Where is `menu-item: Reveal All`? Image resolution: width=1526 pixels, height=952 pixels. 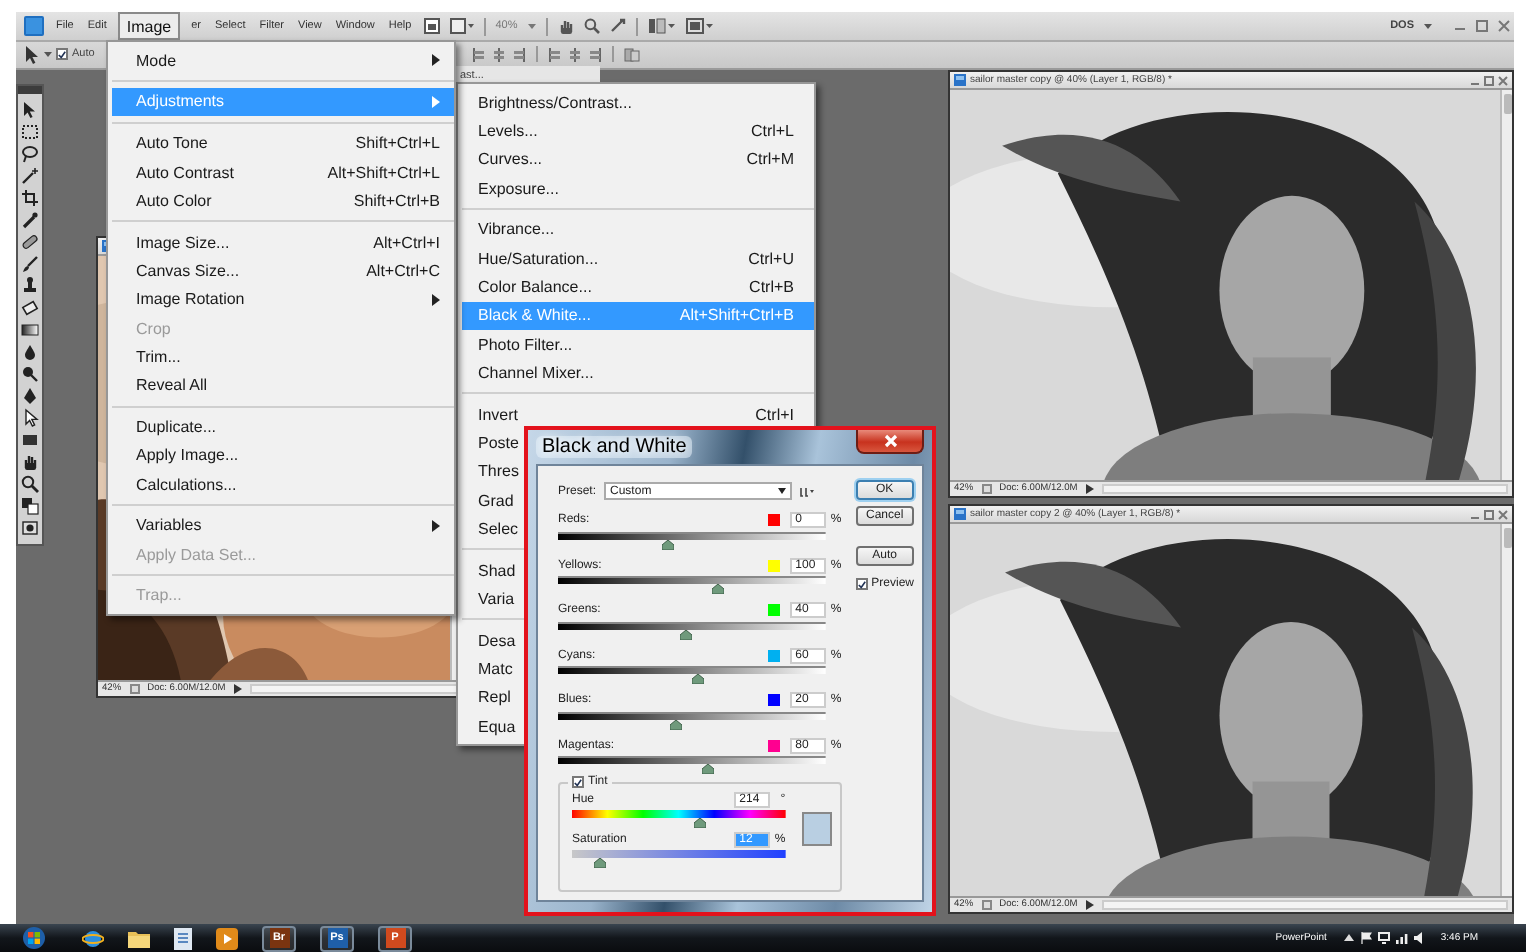 menu-item: Reveal All is located at coordinates (283, 385).